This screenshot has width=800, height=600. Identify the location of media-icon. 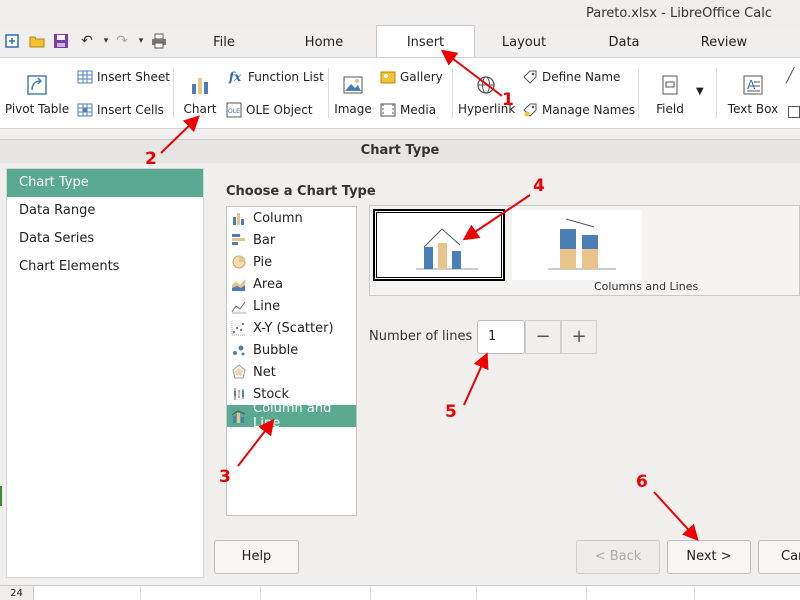
(388, 110).